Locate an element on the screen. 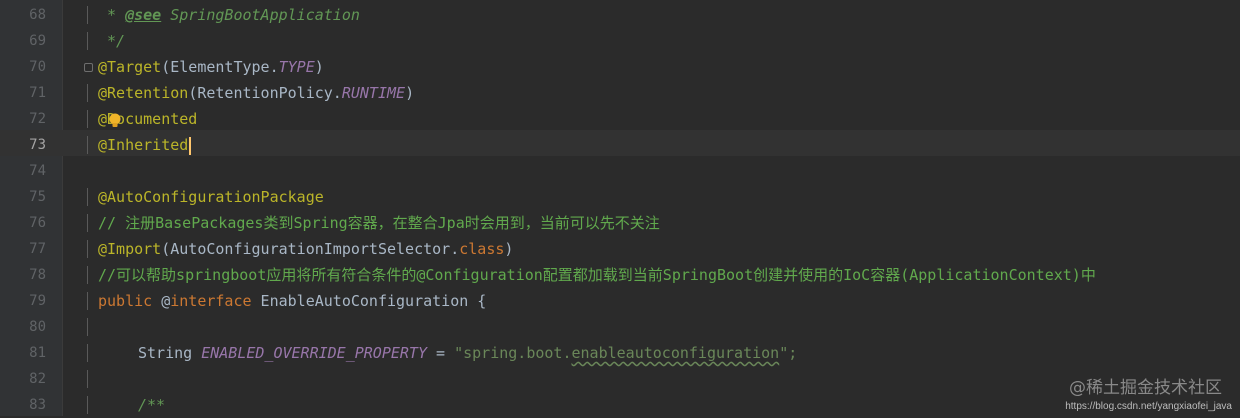 The image size is (1240, 418). code-token: SpringBootApplication is located at coordinates (260, 15).